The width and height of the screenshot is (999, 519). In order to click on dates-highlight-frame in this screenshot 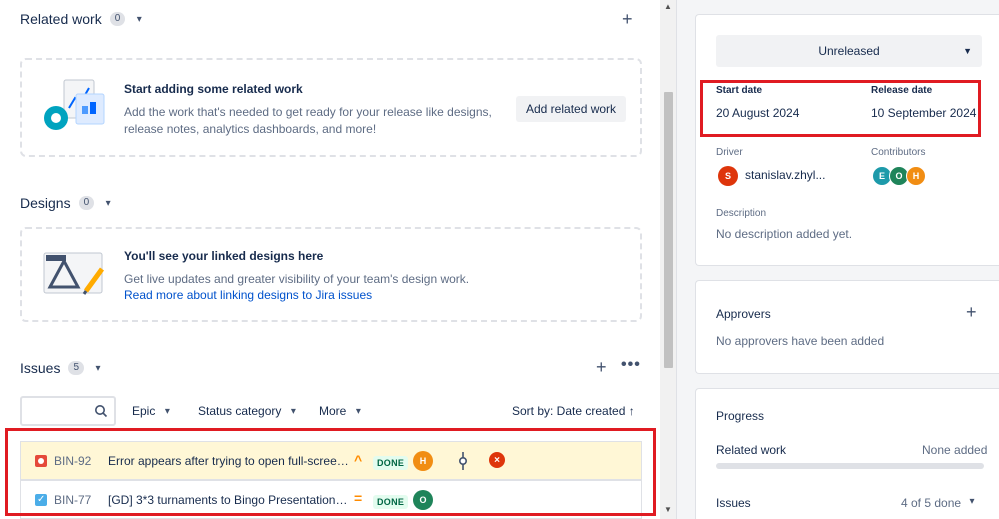, I will do `click(840, 108)`.